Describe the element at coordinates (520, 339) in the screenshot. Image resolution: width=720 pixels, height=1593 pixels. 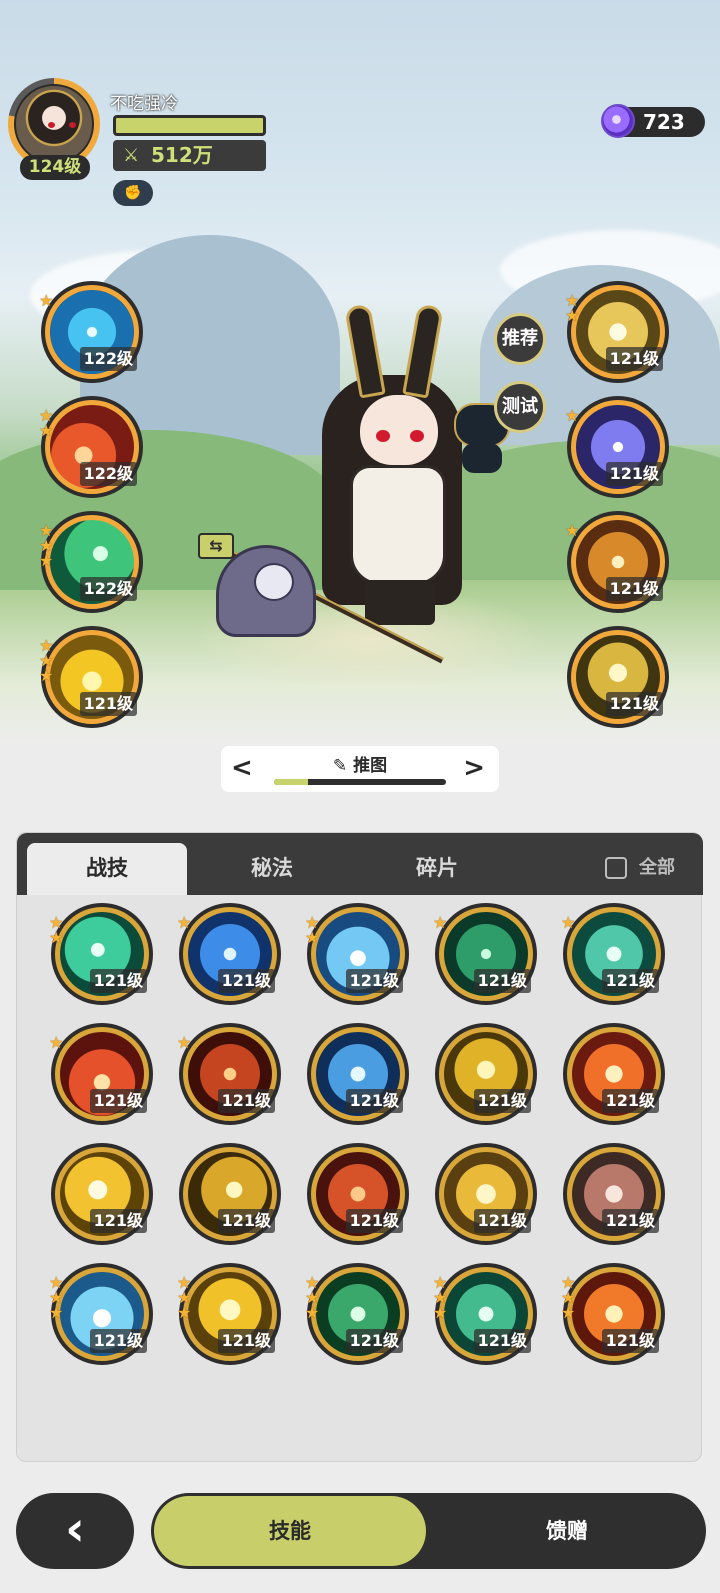
I see `recommend-button: 推荐` at that location.